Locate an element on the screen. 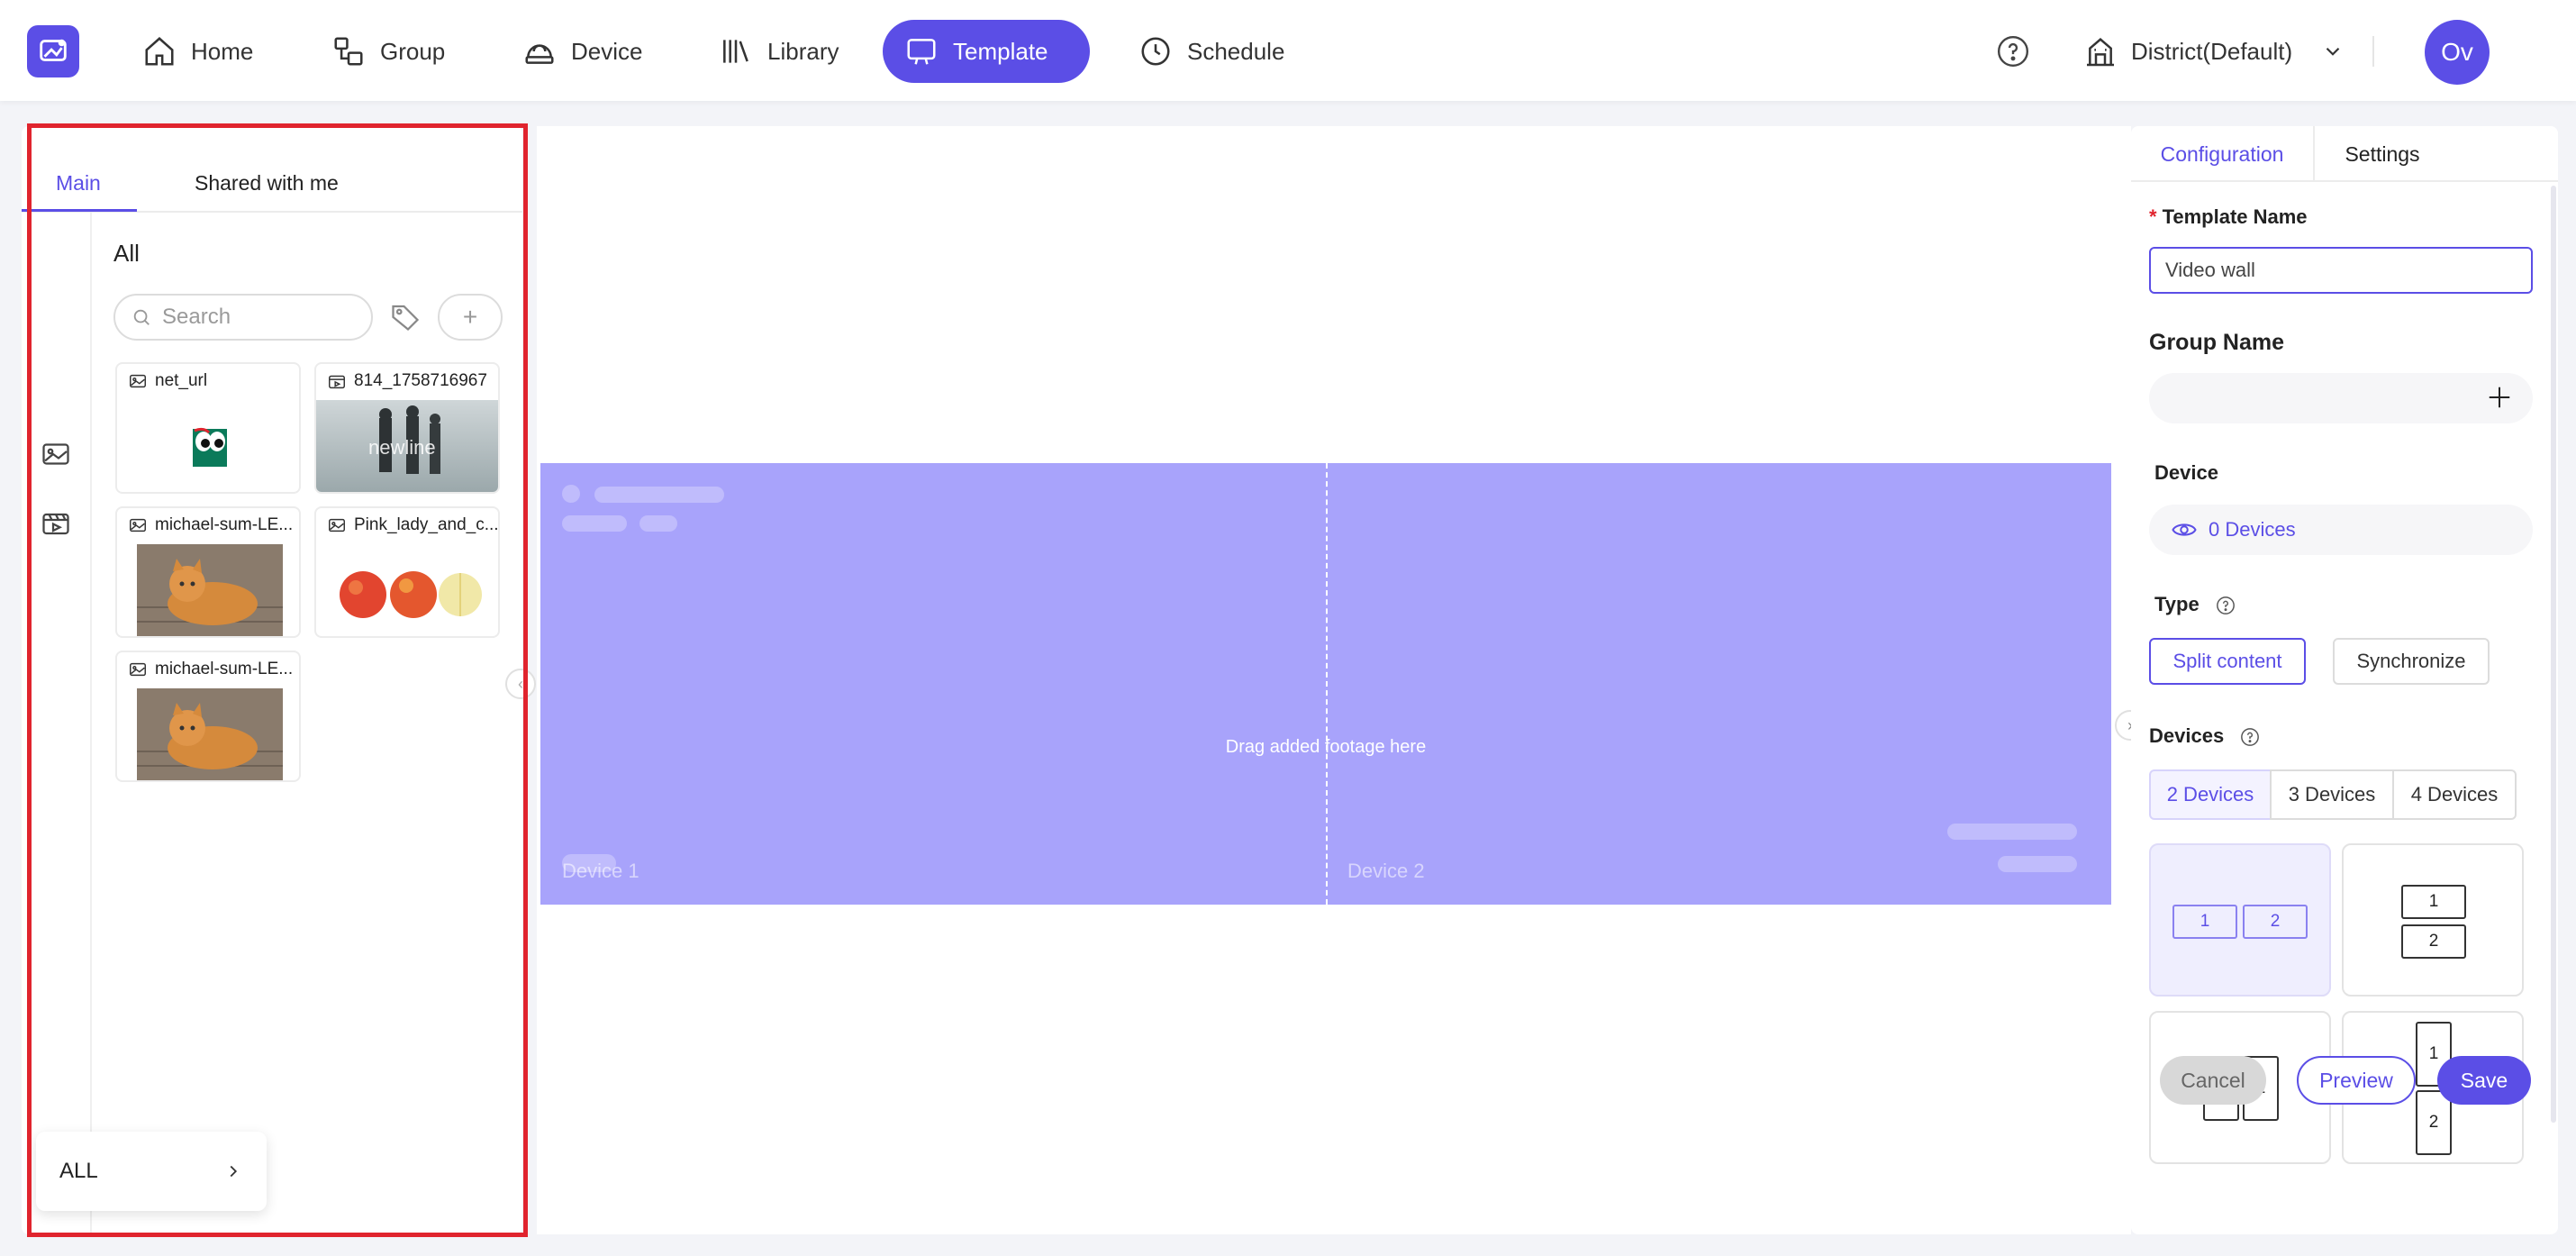 The height and width of the screenshot is (1256, 2576). tab-shared-with-me: Shared with me is located at coordinates (267, 184).